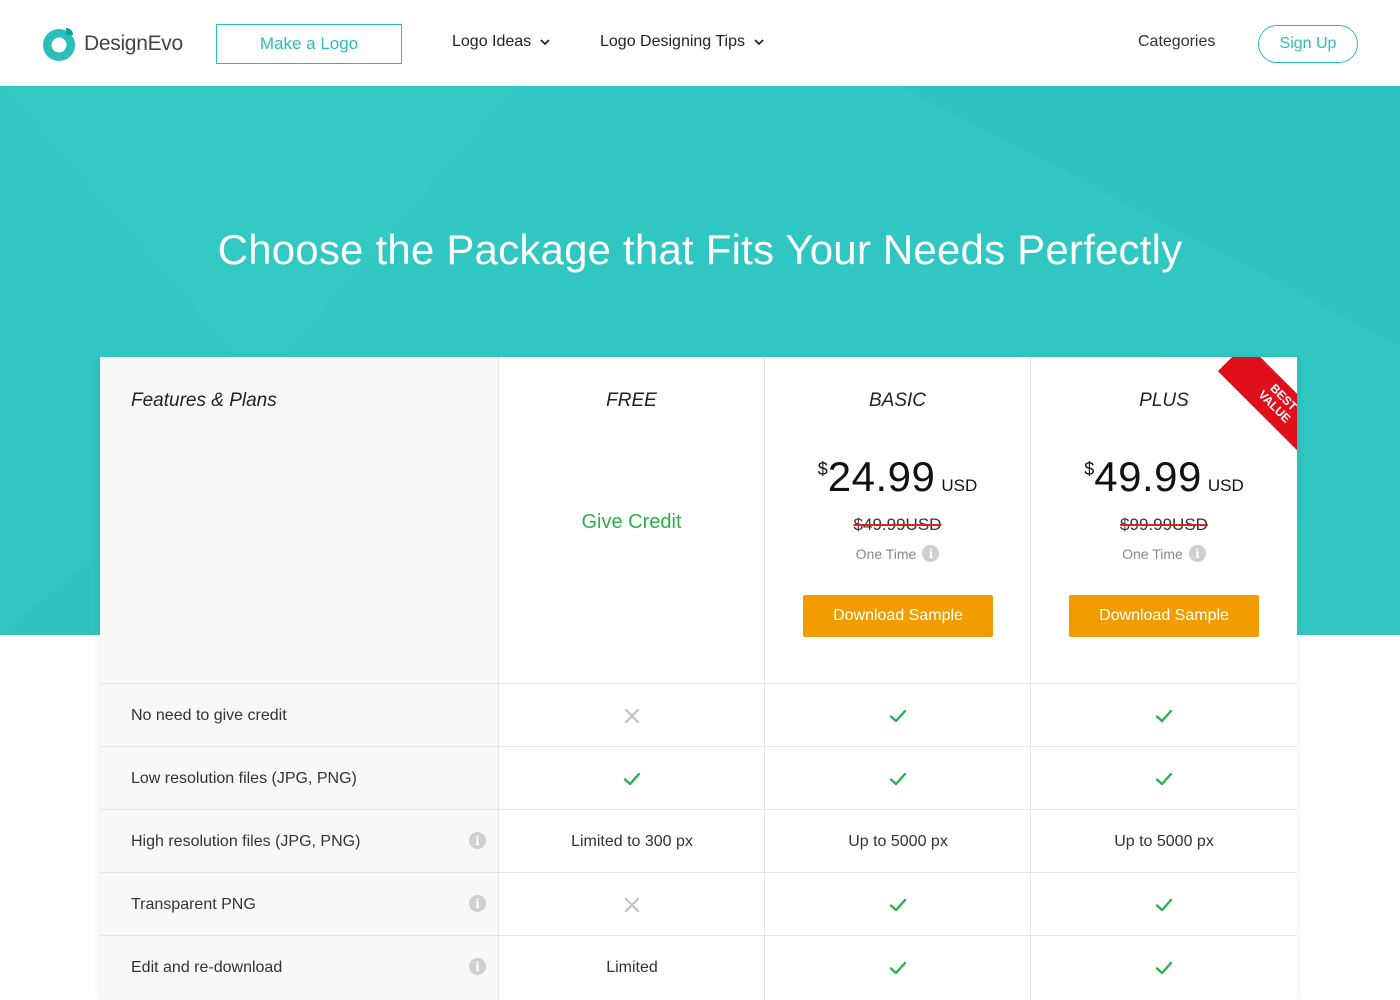 The height and width of the screenshot is (1000, 1400). I want to click on cell-value: Limited, so click(632, 967).